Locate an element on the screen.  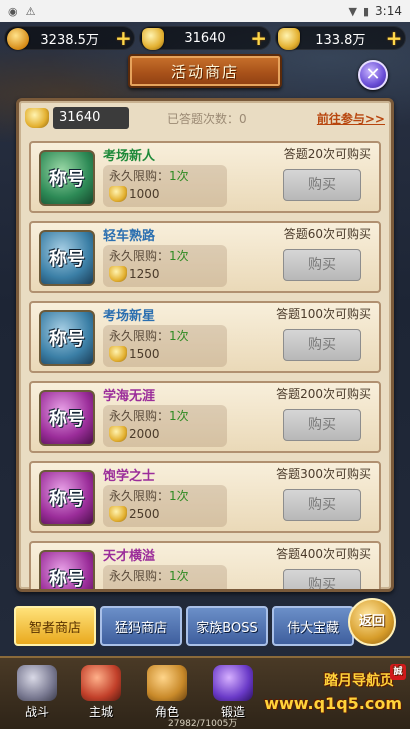
currency-value: 133.8万 is located at coordinates (340, 40).